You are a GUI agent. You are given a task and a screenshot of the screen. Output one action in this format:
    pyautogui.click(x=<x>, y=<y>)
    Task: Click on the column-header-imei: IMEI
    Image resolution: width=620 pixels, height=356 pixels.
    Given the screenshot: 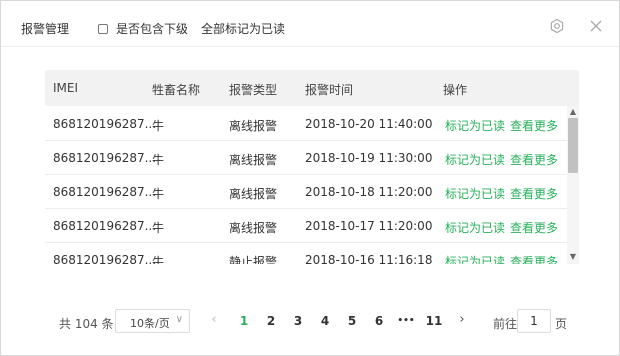 What is the action you would take?
    pyautogui.click(x=66, y=88)
    